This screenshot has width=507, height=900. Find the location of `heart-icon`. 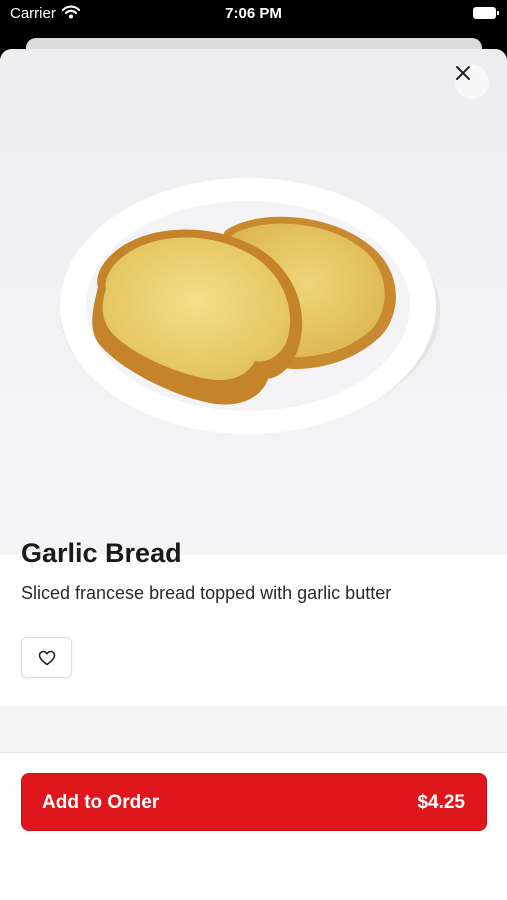

heart-icon is located at coordinates (46, 657).